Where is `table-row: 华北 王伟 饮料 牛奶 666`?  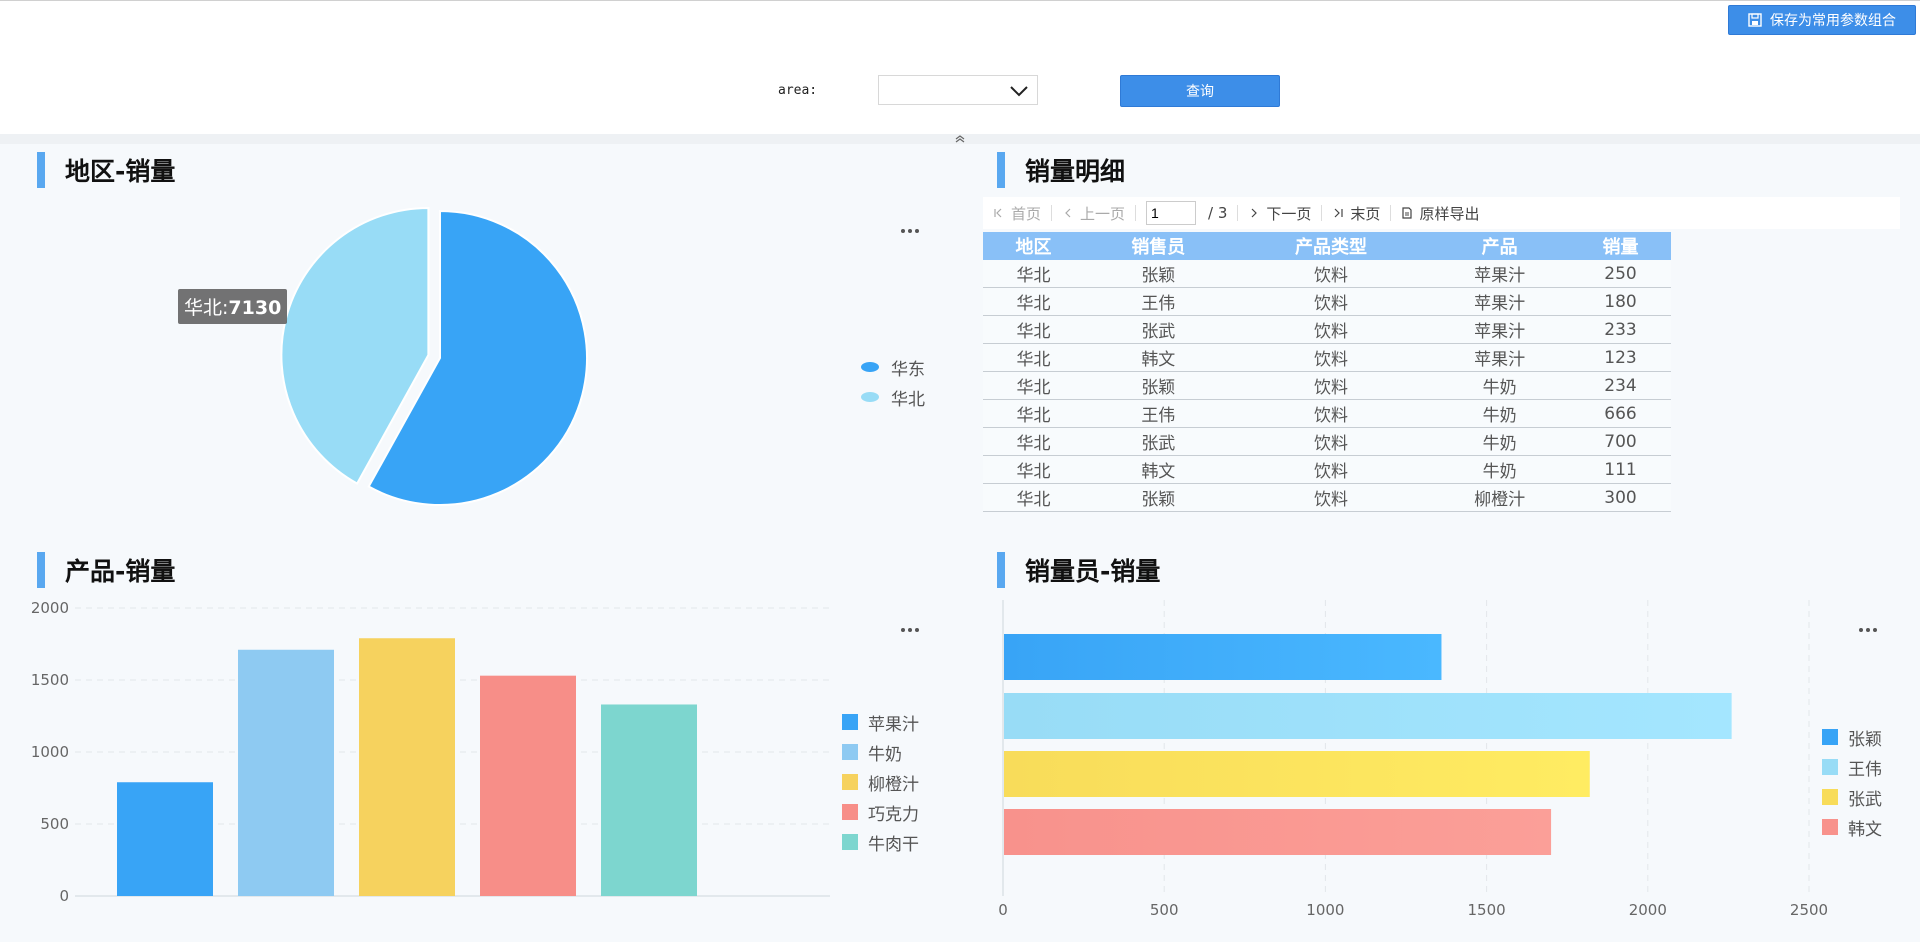
table-row: 华北 王伟 饮料 牛奶 666 is located at coordinates (1327, 413).